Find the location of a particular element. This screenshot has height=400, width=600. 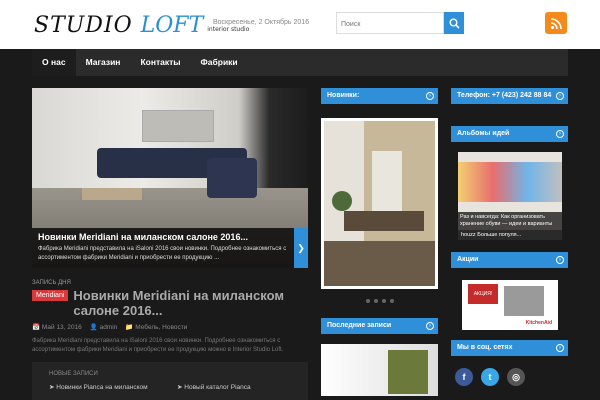

social-header: Мы в соц. сетях › is located at coordinates (509, 348).